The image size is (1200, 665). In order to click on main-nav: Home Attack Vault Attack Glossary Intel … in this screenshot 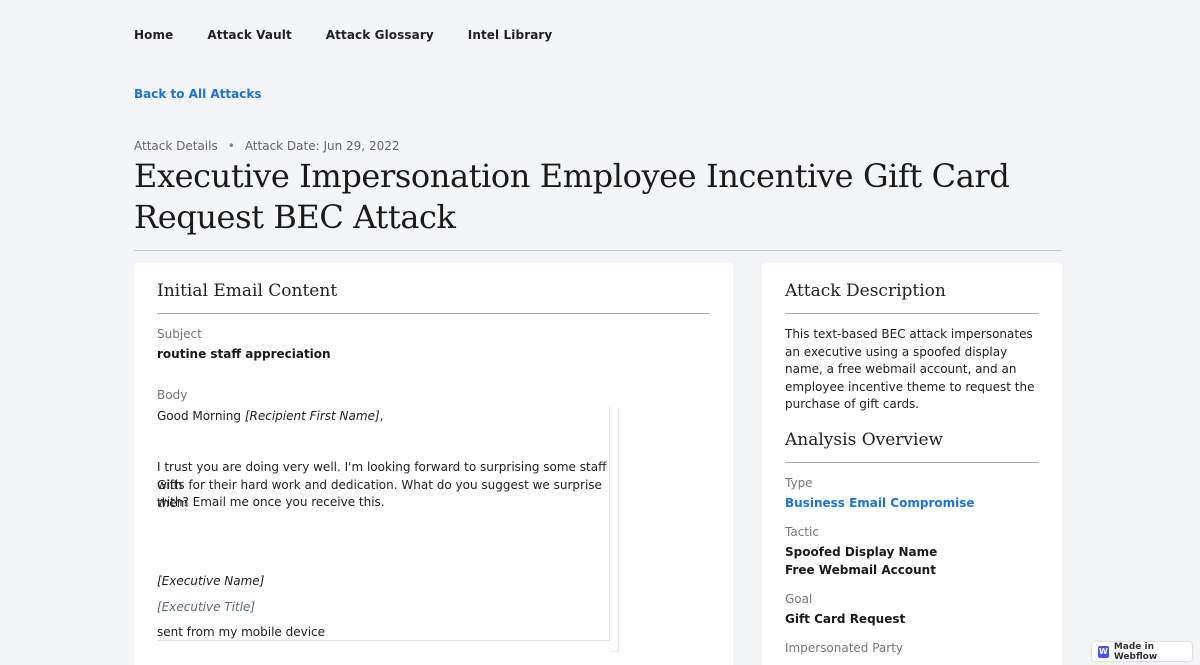, I will do `click(343, 35)`.